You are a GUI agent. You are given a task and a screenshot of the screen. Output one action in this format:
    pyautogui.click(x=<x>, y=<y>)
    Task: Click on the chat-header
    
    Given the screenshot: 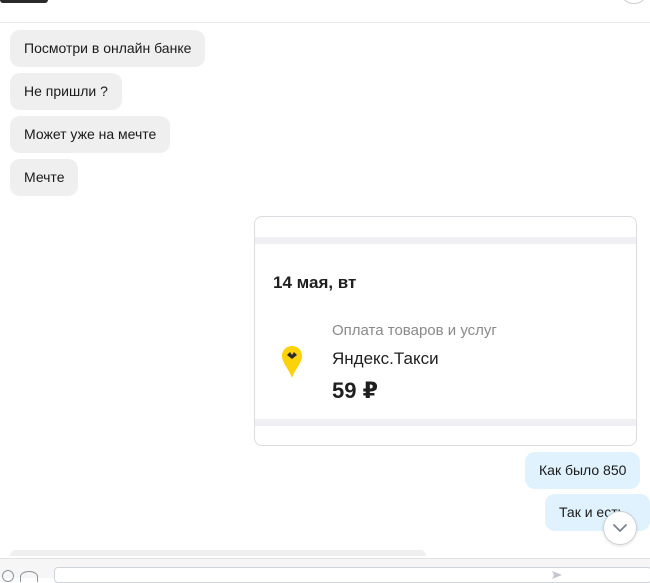 What is the action you would take?
    pyautogui.click(x=325, y=11)
    